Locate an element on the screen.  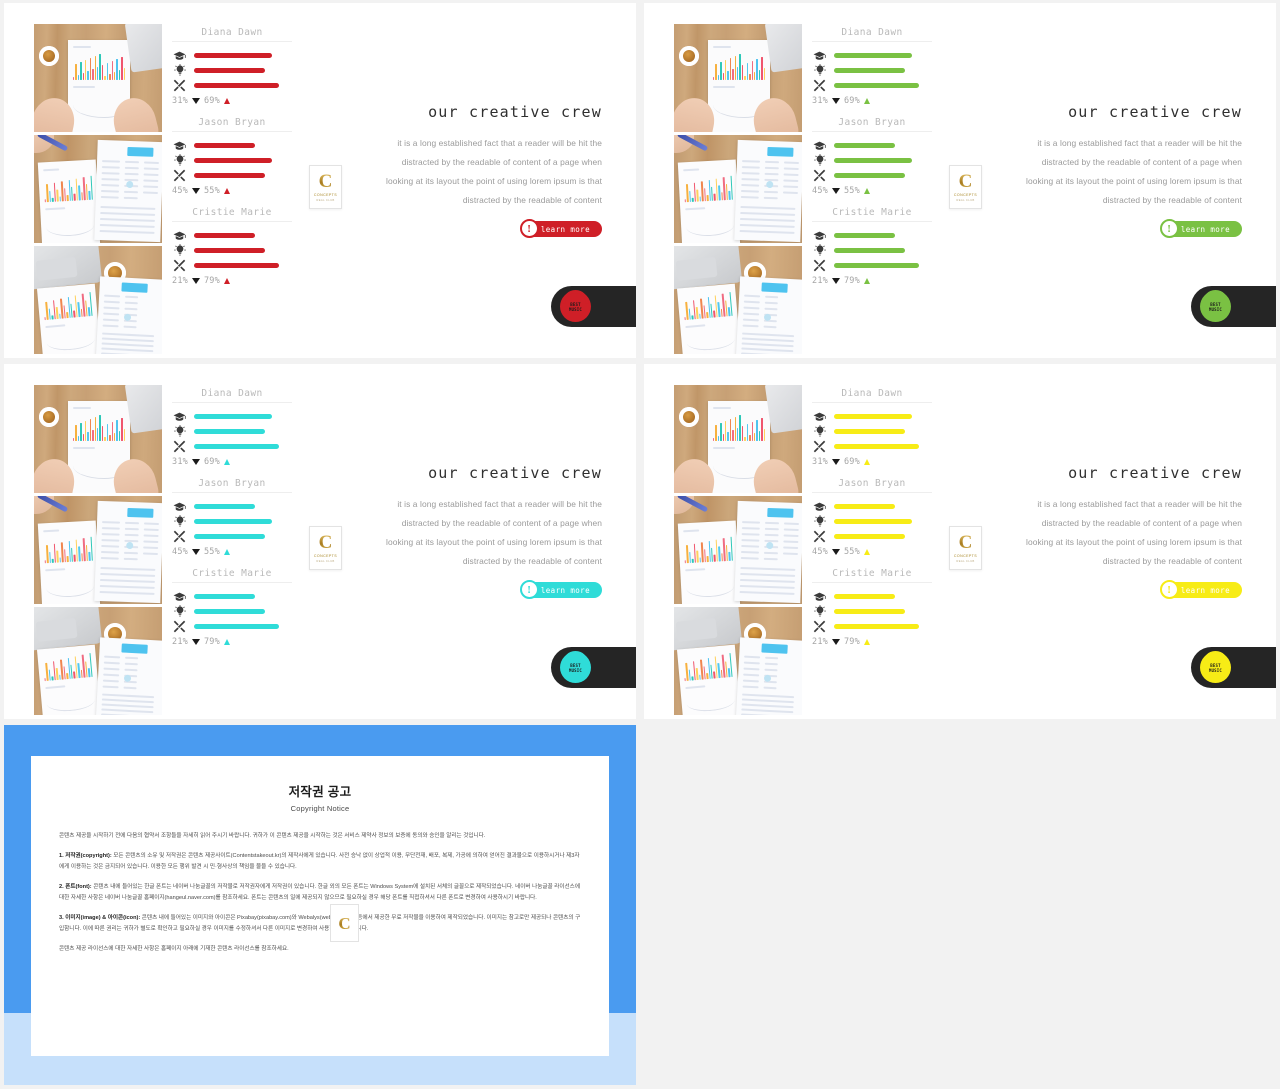
brand-logo-card: C is located at coordinates (344, 923).